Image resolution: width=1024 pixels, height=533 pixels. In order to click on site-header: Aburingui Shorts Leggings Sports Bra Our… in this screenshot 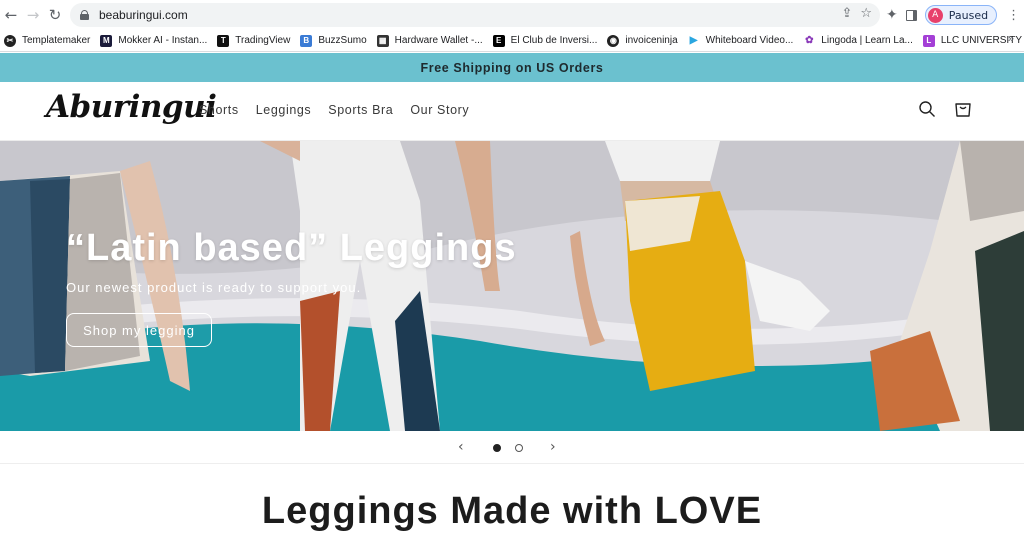, I will do `click(512, 111)`.